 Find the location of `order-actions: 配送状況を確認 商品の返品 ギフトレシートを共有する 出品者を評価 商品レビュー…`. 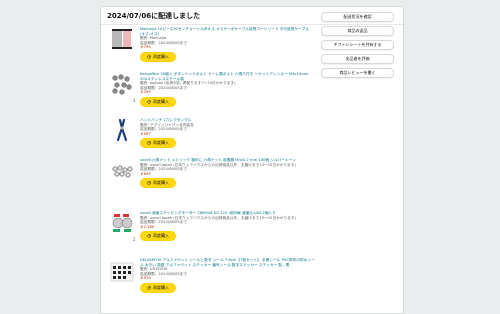

order-actions: 配送状況を確認 商品の返品 ギフトレシートを共有する 出品者を評価 商品レビュー… is located at coordinates (357, 47).